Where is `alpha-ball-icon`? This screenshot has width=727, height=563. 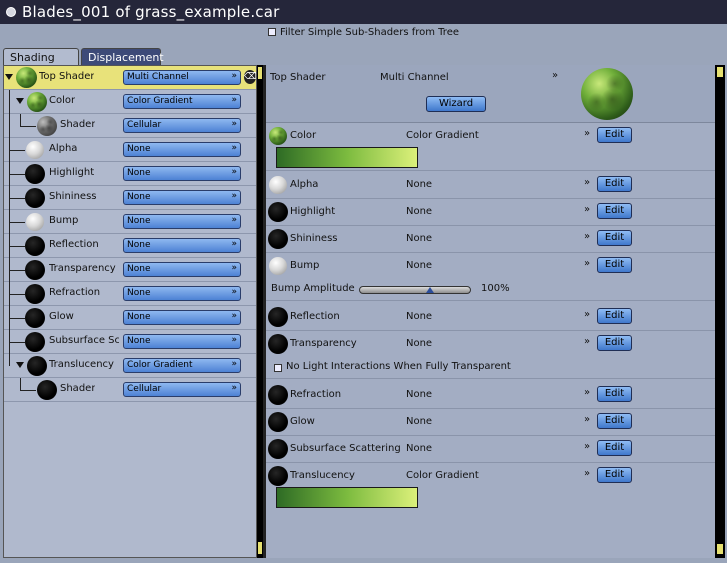 alpha-ball-icon is located at coordinates (35, 150).